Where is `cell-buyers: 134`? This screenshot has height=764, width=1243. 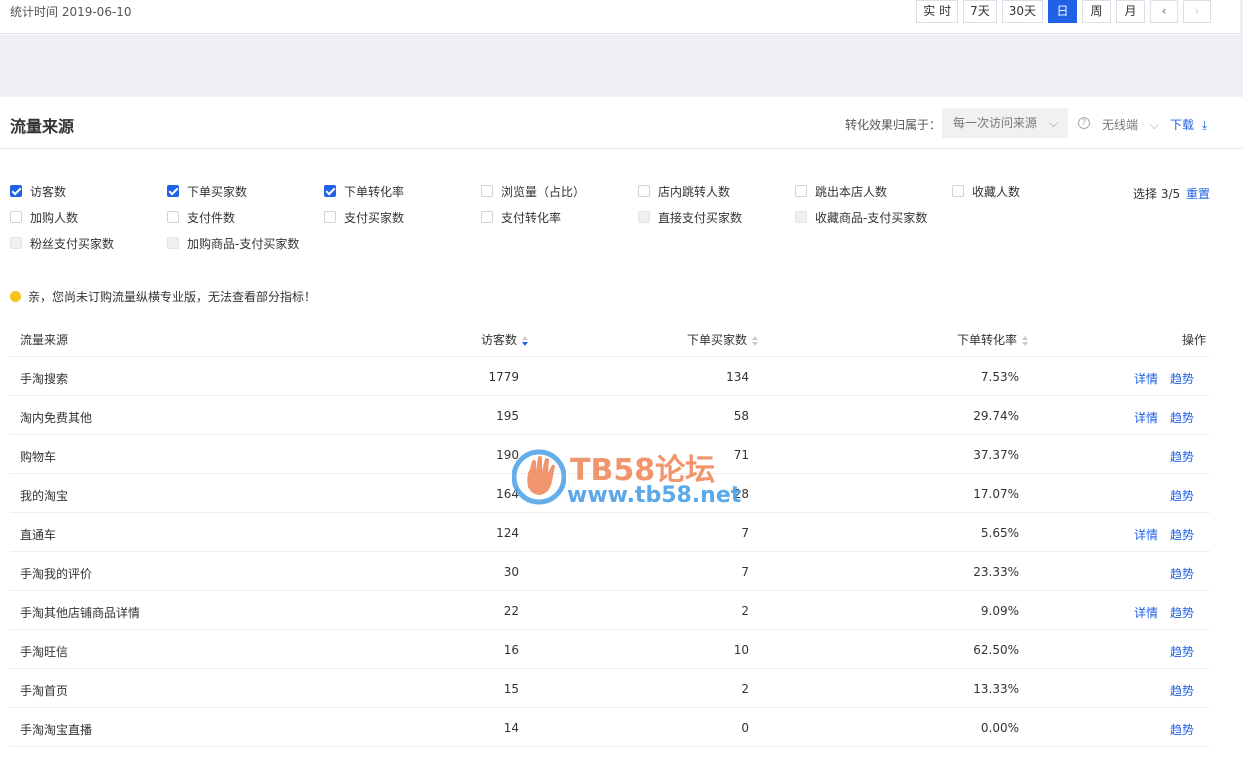
cell-buyers: 134 is located at coordinates (737, 377).